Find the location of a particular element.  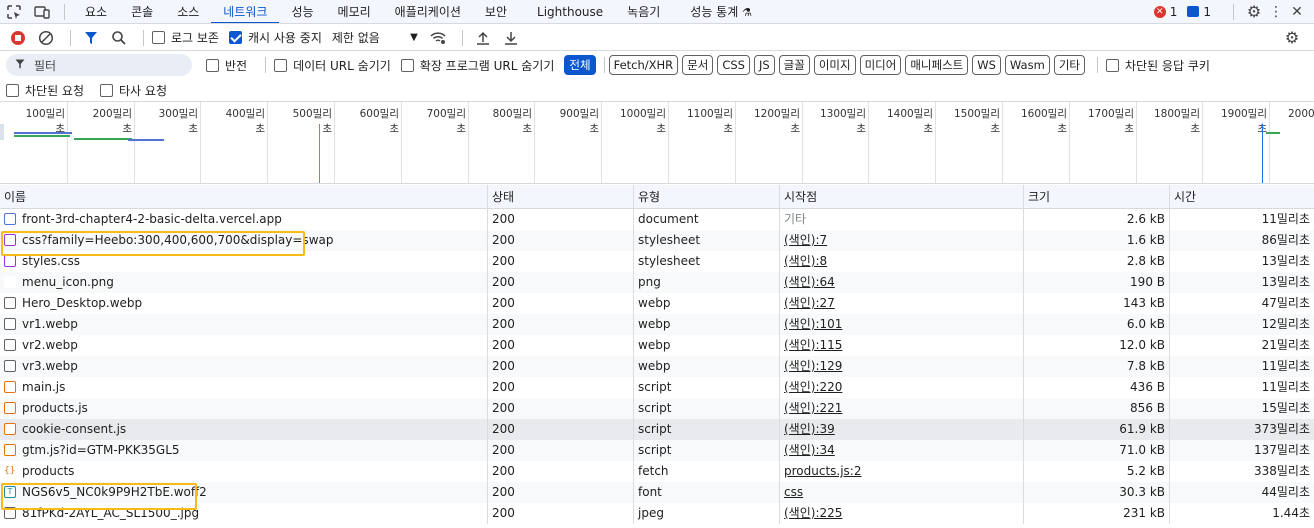

preserve-log-checkbox: 로그 보존 is located at coordinates (185, 37).